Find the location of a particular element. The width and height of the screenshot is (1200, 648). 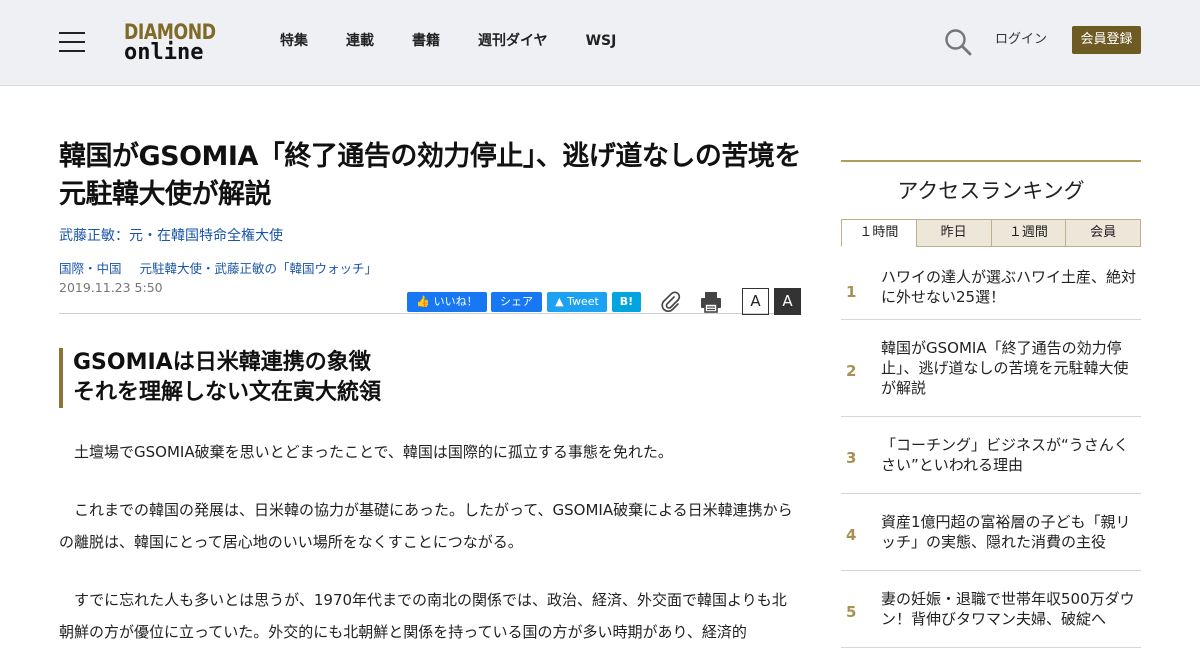

ranking-title: アクセスランキング is located at coordinates (991, 191).